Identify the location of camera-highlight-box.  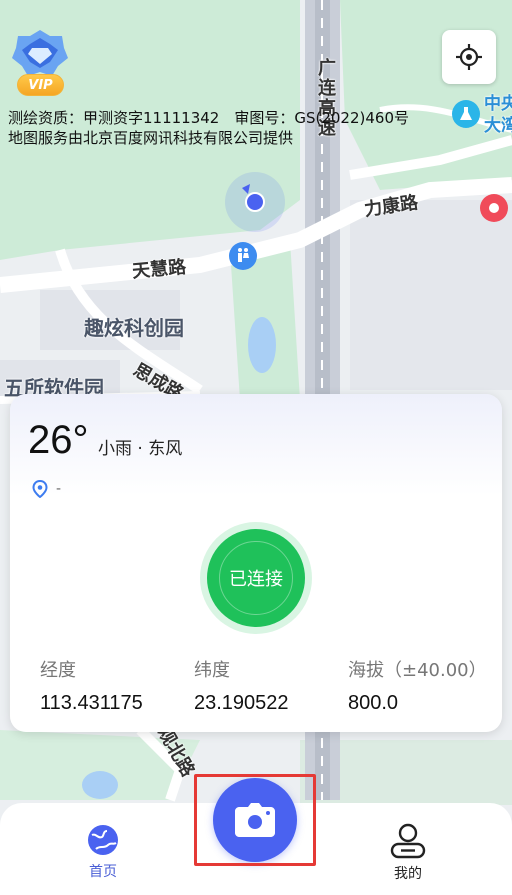
(255, 820).